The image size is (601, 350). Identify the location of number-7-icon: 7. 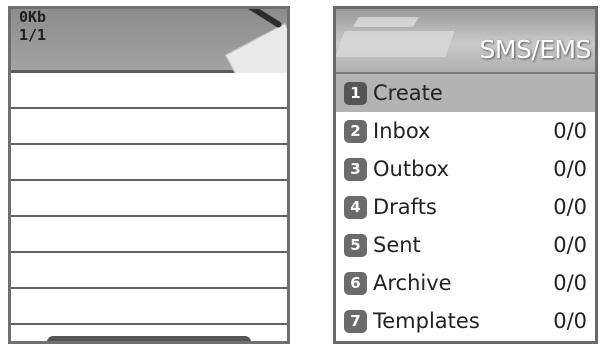
(355, 321).